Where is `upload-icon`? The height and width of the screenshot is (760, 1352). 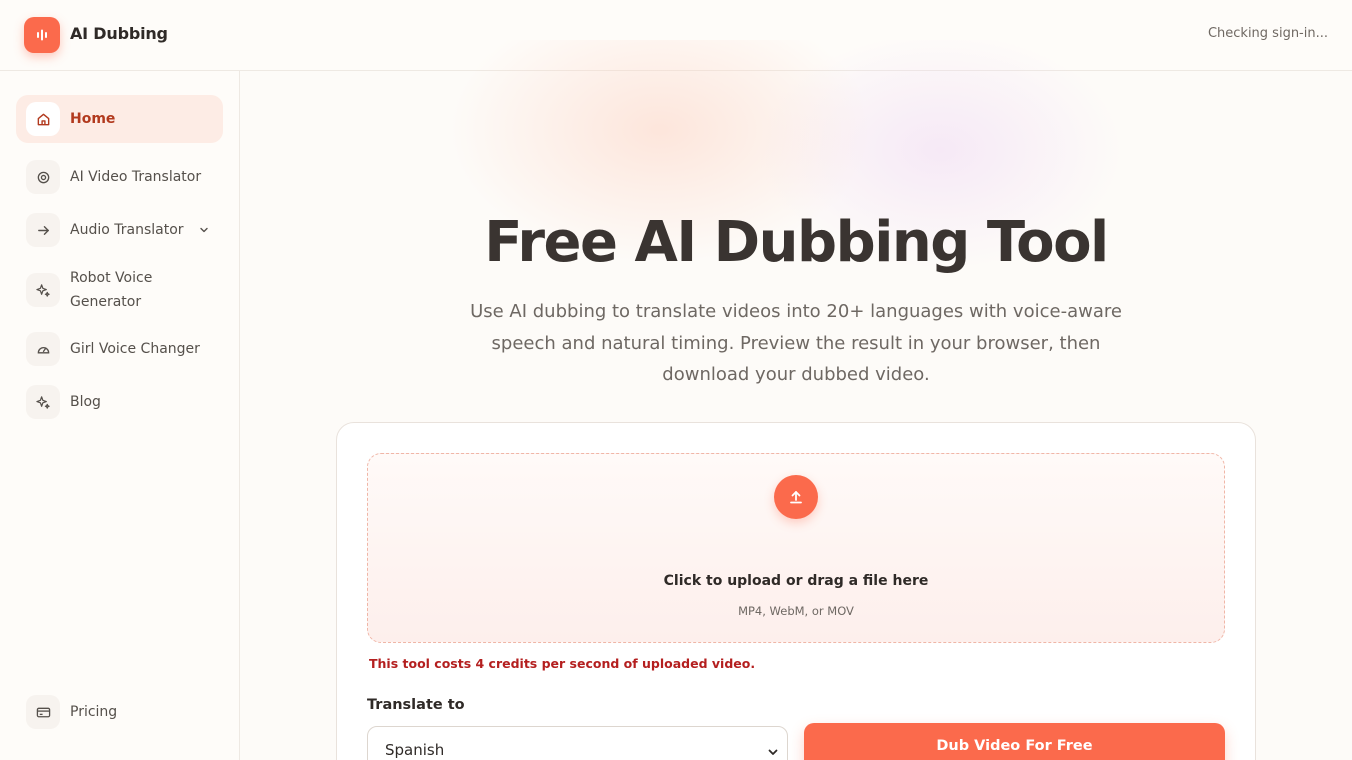 upload-icon is located at coordinates (796, 497).